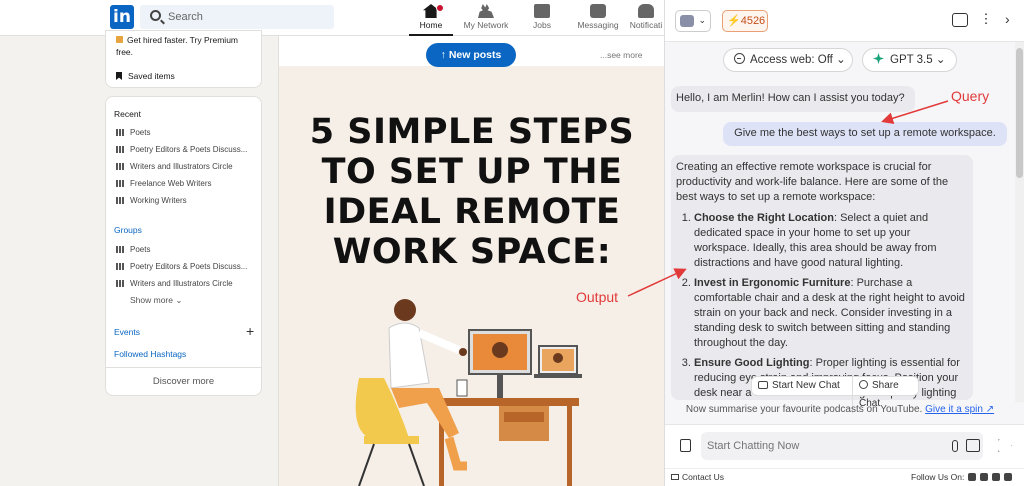  Describe the element at coordinates (791, 60) in the screenshot. I see `access-web-label: Access web: Off` at that location.